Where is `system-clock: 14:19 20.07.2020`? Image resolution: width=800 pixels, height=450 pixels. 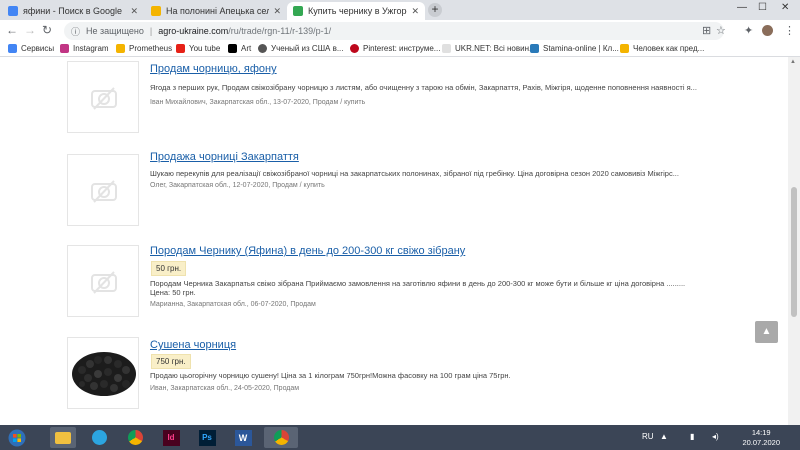 system-clock: 14:19 20.07.2020 is located at coordinates (761, 438).